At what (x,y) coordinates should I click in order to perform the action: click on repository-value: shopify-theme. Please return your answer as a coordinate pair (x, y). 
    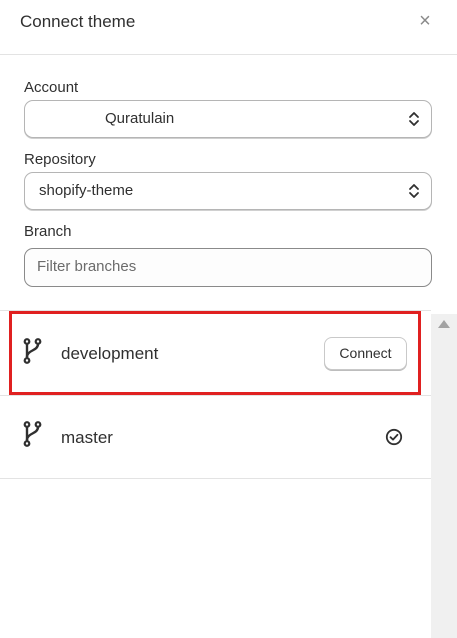
    Looking at the image, I should click on (86, 190).